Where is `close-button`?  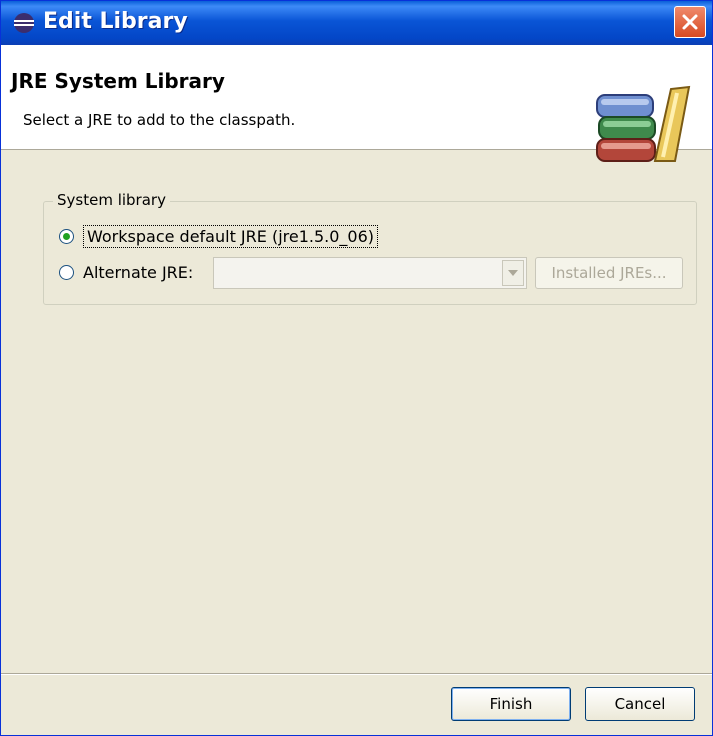 close-button is located at coordinates (690, 22).